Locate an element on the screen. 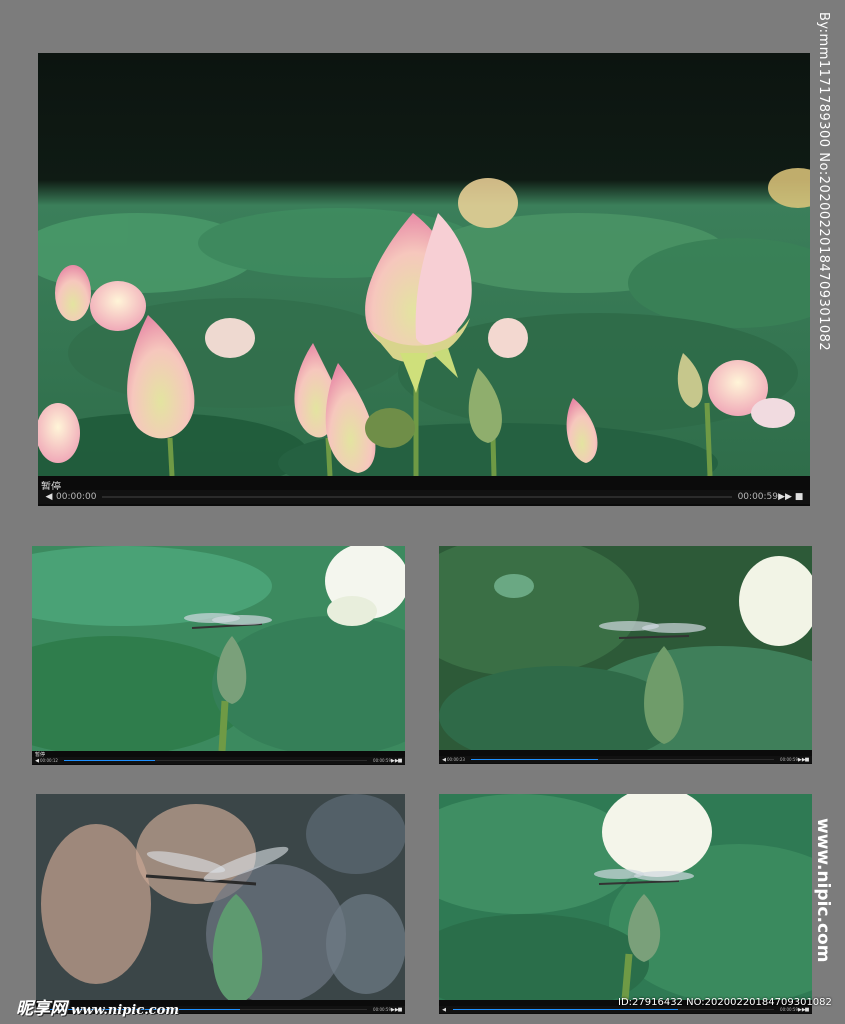 This screenshot has height=1024, width=845. logo-url: www.nipic.com is located at coordinates (125, 1010).